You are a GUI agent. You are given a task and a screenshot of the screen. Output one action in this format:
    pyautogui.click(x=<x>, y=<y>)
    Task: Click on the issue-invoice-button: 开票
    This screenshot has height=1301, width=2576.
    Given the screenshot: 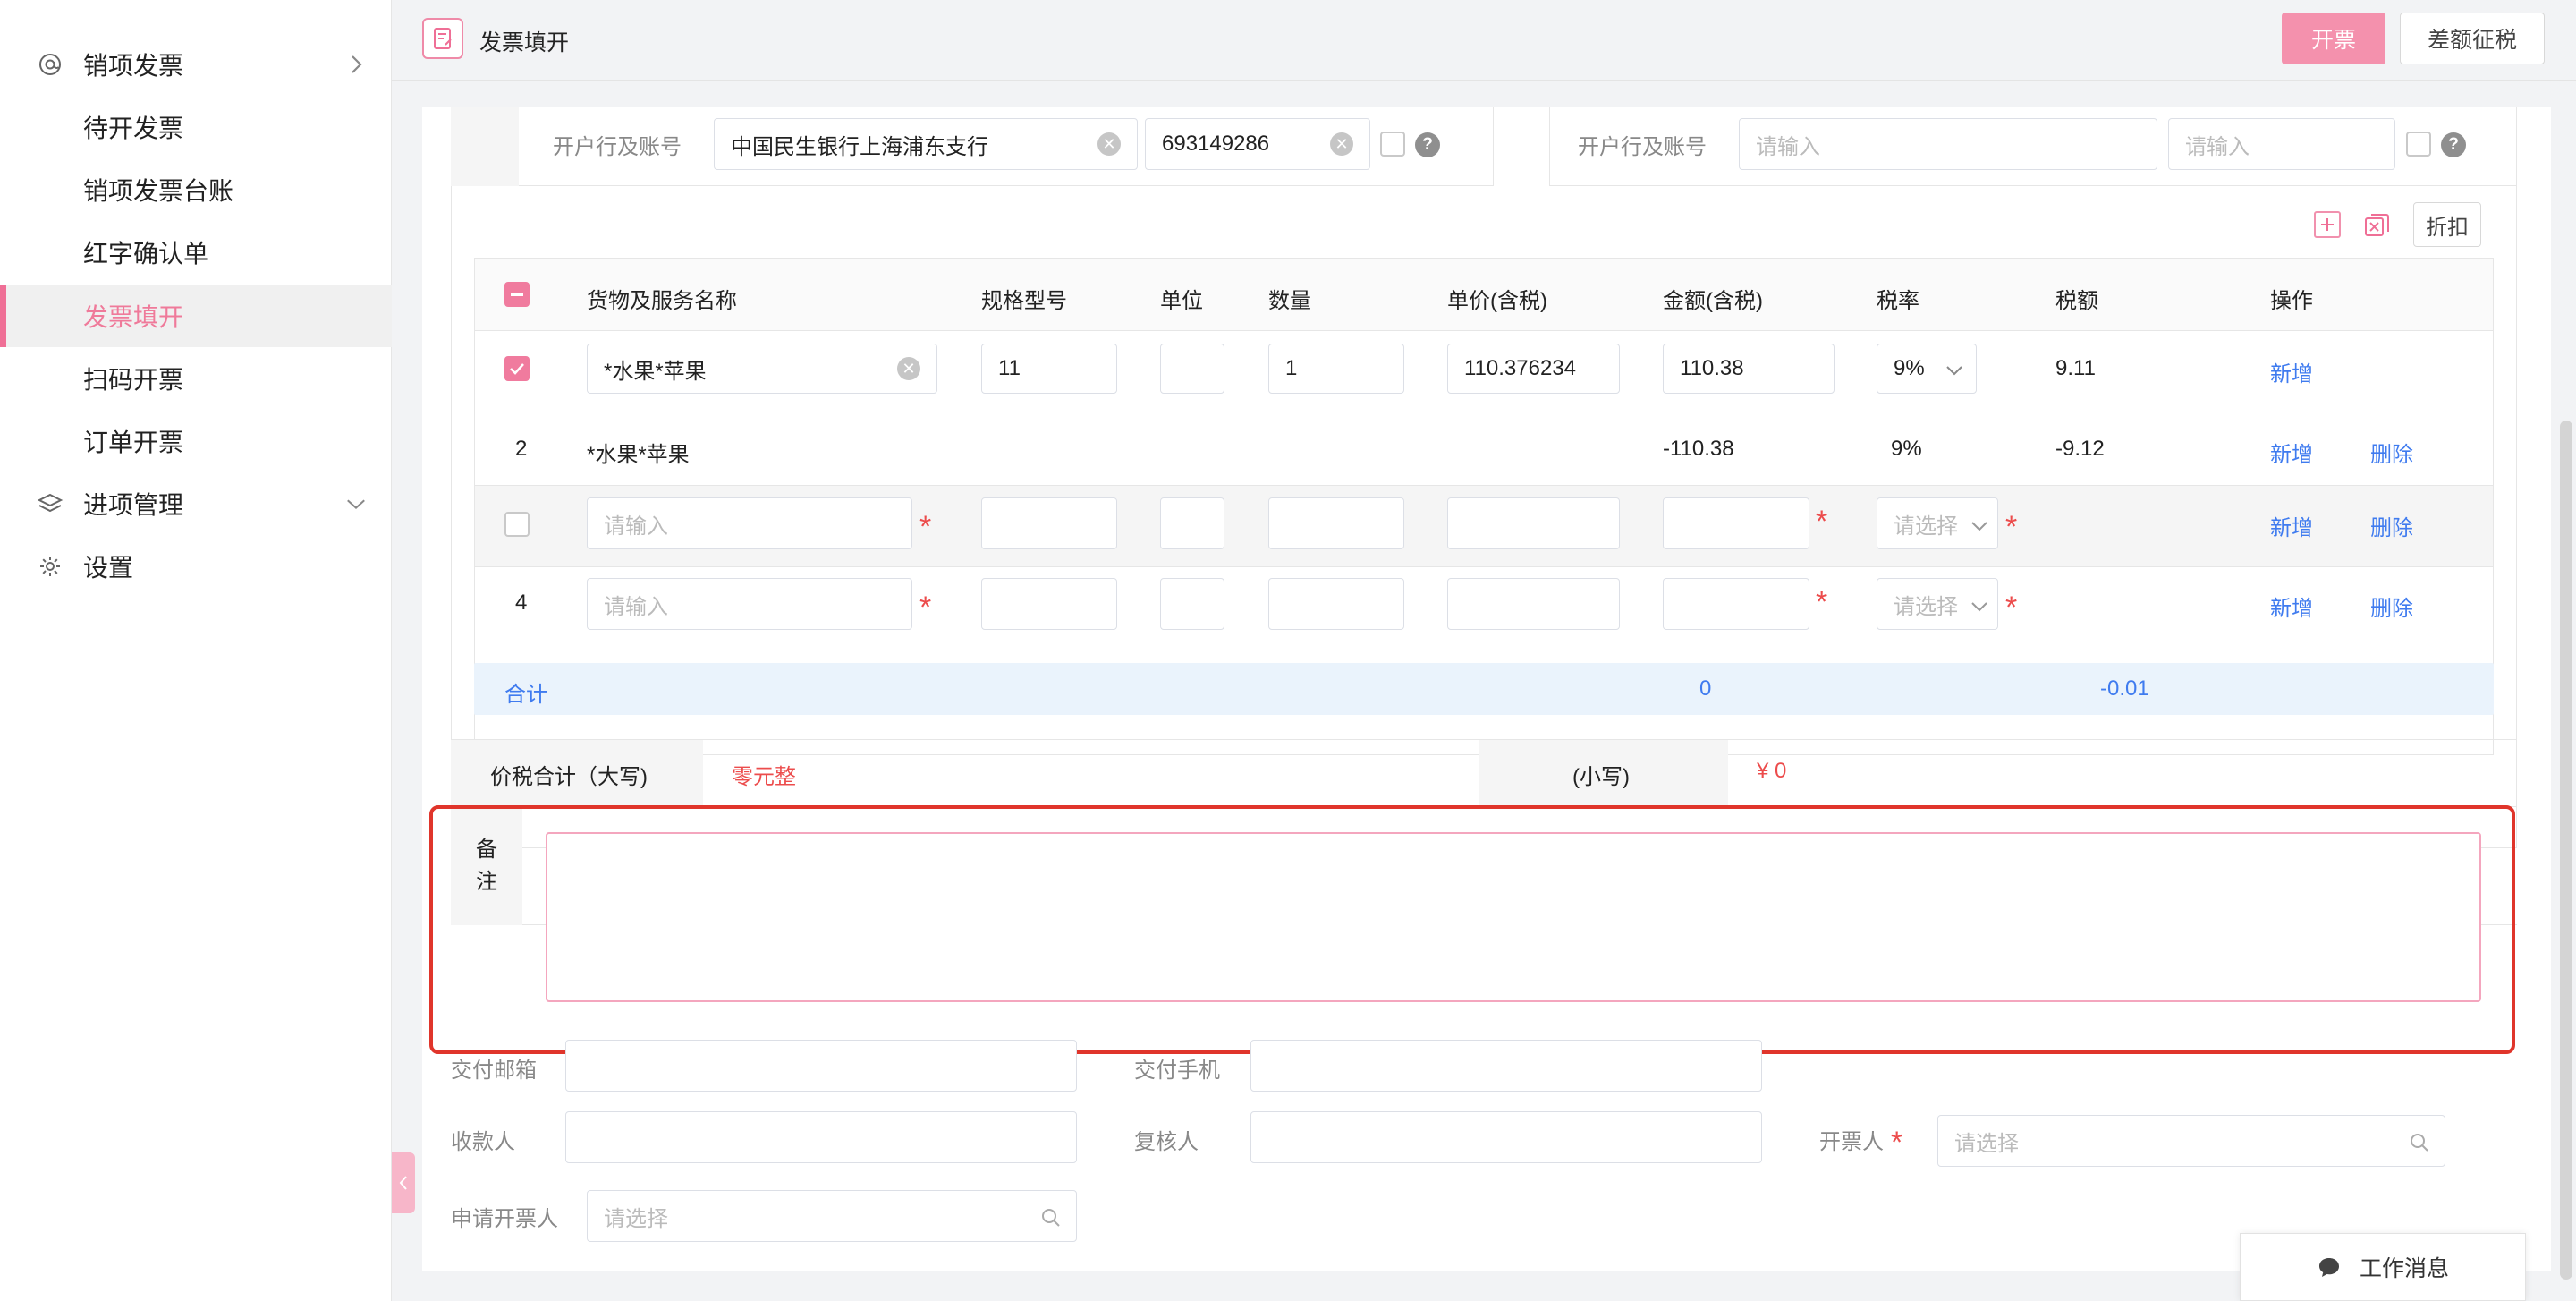 What is the action you would take?
    pyautogui.click(x=2333, y=38)
    